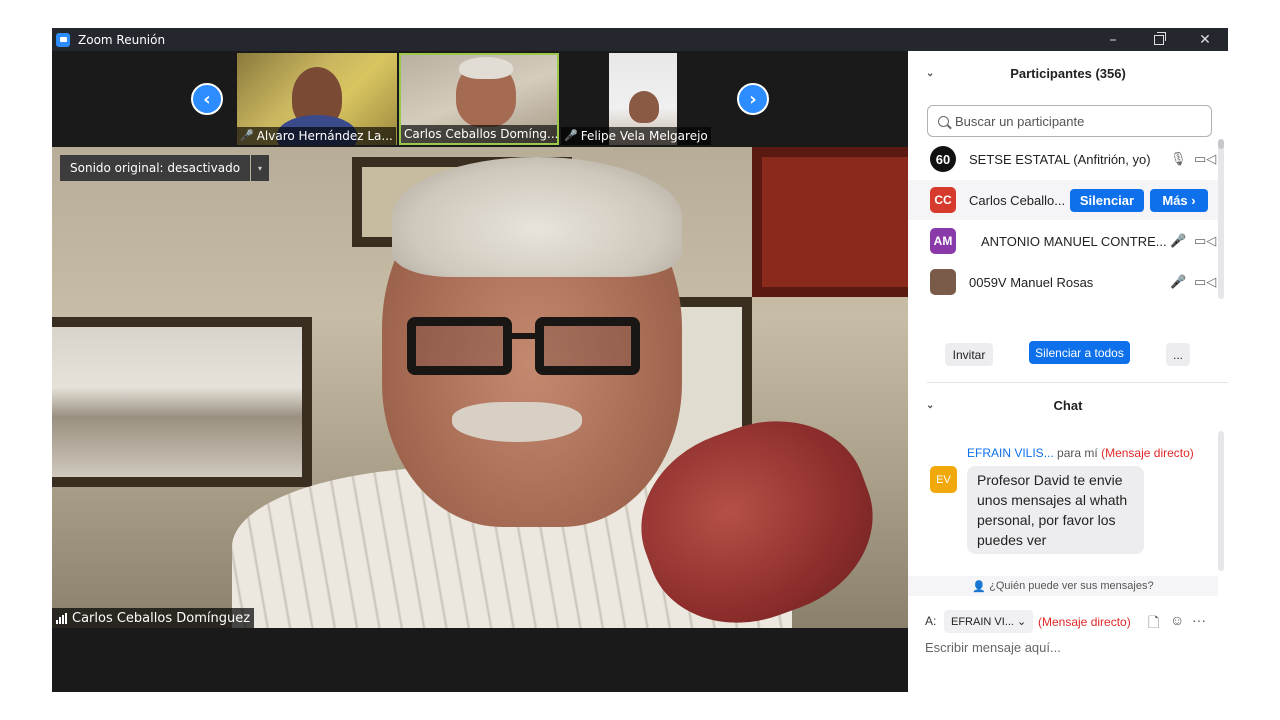  I want to click on avatar-photo, so click(943, 282).